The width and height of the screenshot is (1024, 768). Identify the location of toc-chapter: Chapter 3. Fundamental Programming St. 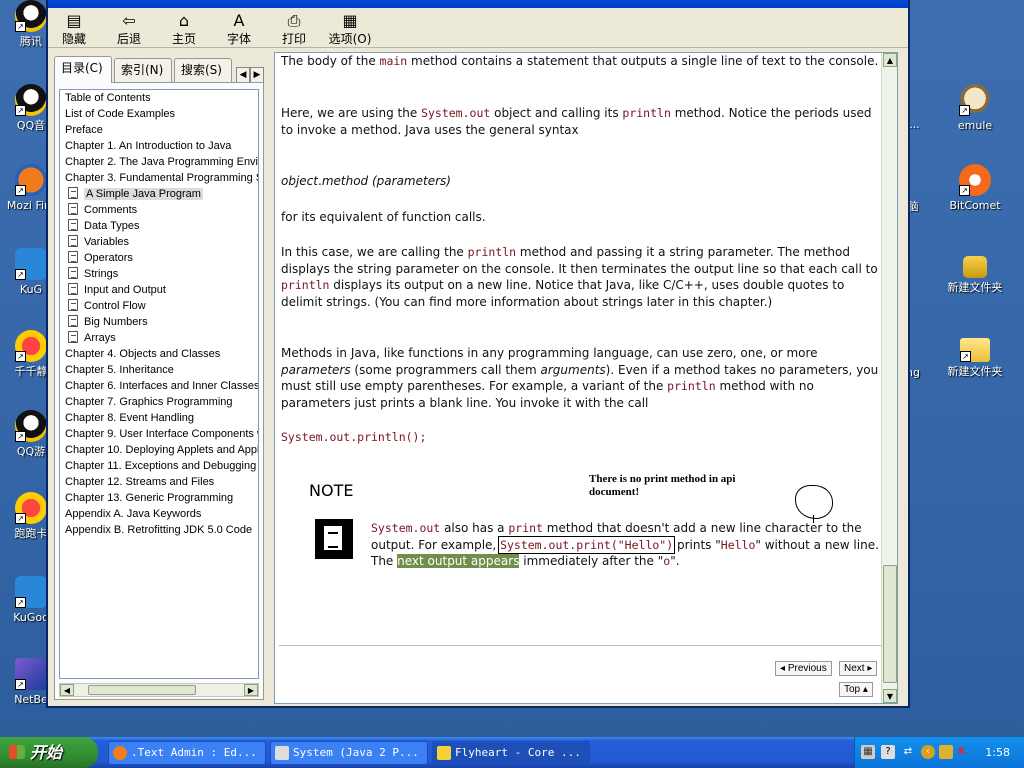
(159, 178).